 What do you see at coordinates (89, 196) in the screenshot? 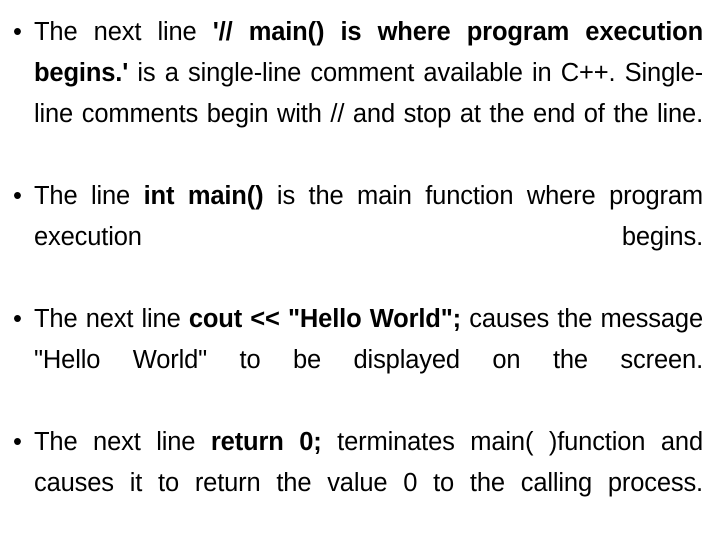
I see `body-text: The line` at bounding box center [89, 196].